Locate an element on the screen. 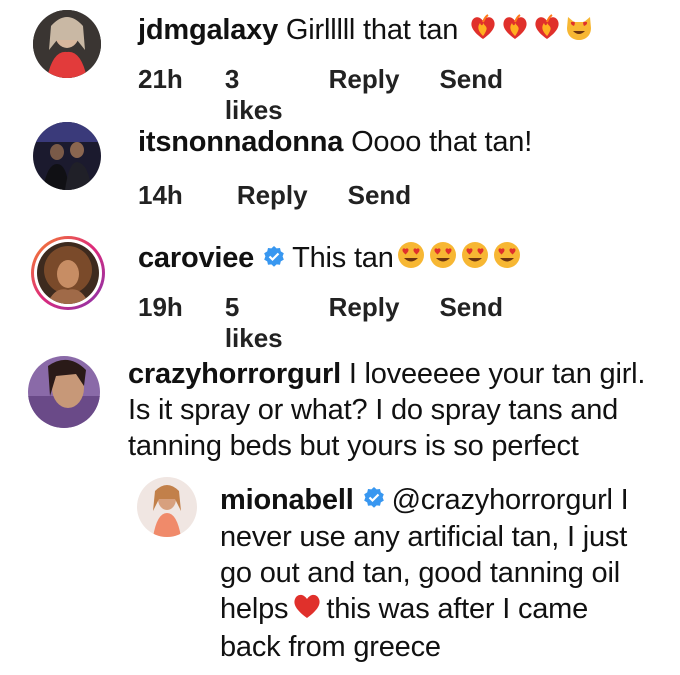  comment-line: never use any artificial tan, I just is located at coordinates (424, 537).